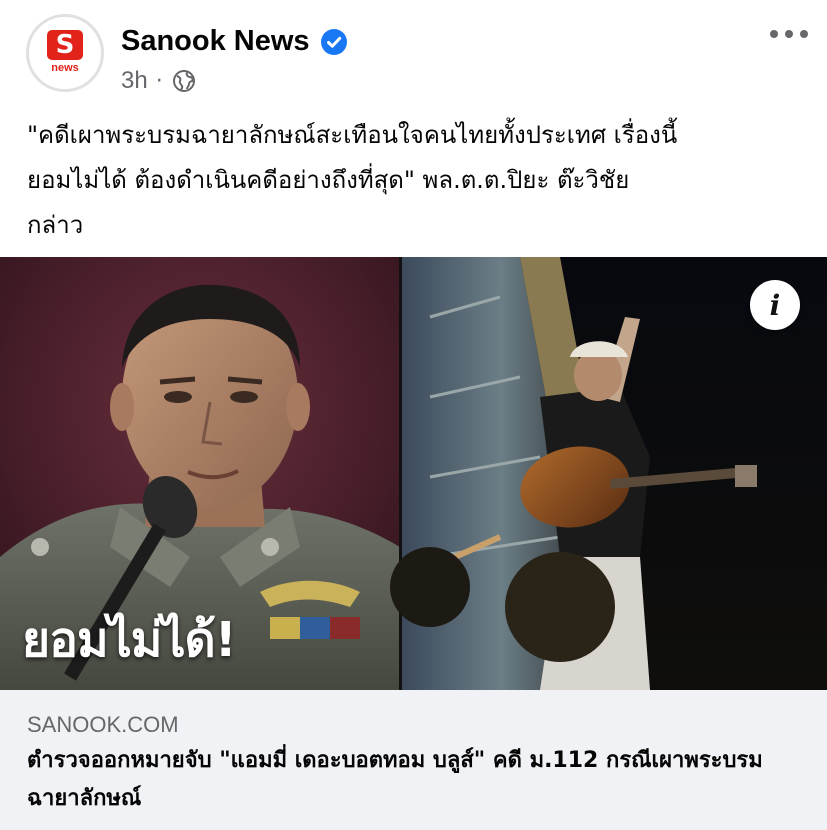 The height and width of the screenshot is (830, 827). I want to click on post-header: S news Sanook News 3h ·, so click(413, 55).